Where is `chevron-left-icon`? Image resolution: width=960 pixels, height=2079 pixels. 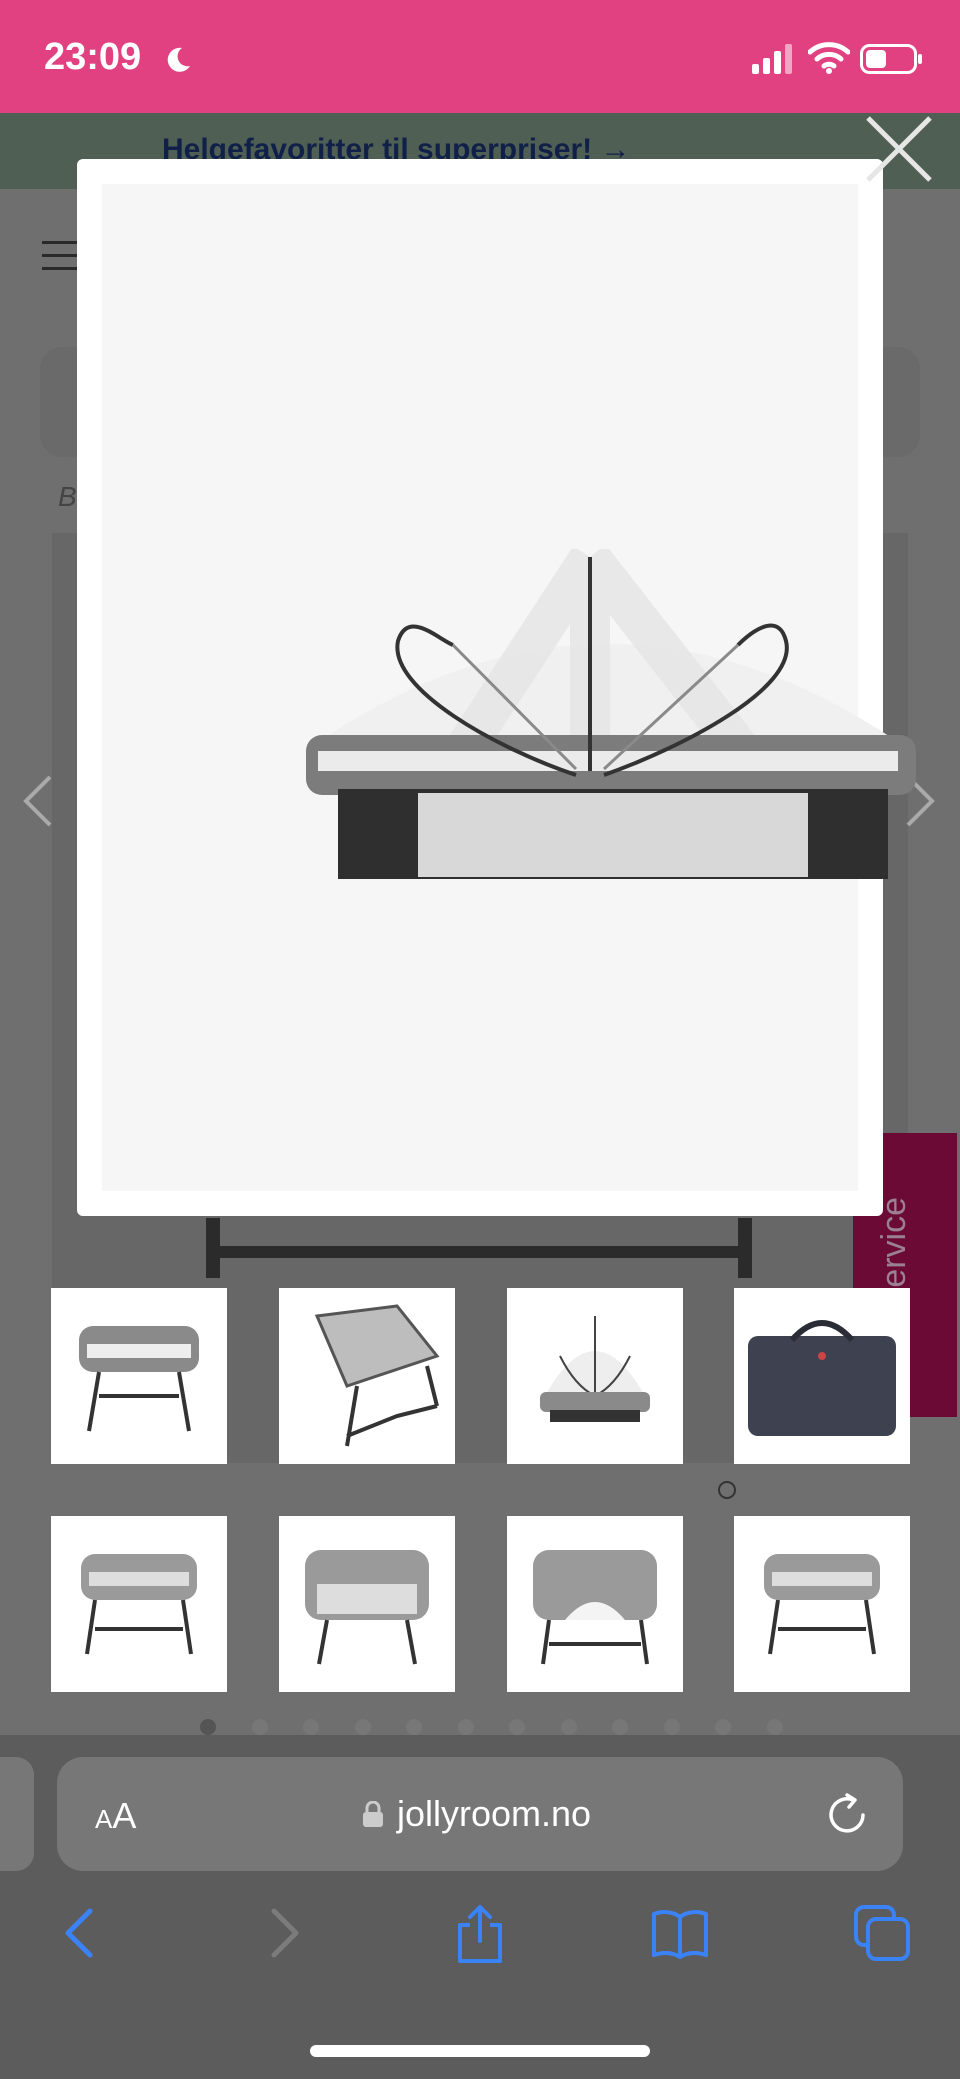 chevron-left-icon is located at coordinates (38, 801).